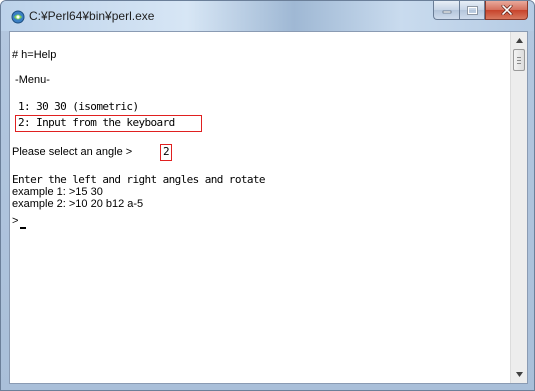  What do you see at coordinates (23, 228) in the screenshot?
I see `text-cursor` at bounding box center [23, 228].